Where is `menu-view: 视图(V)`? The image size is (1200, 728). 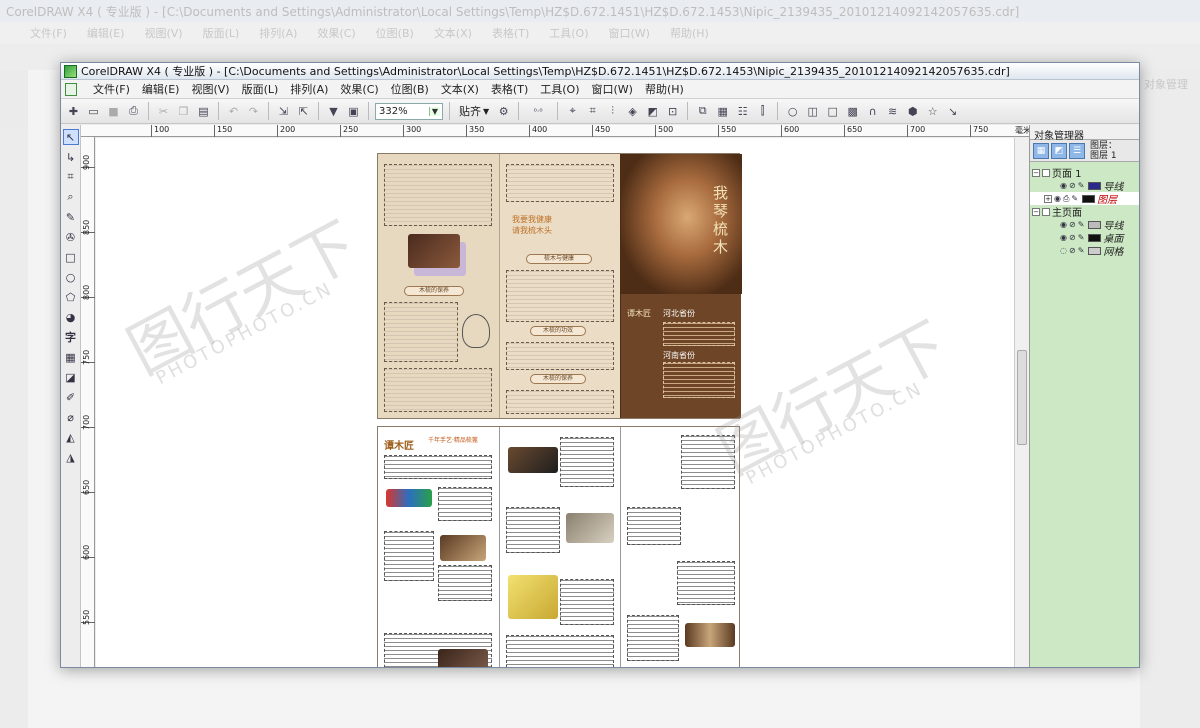
menu-view: 视图(V) is located at coordinates (210, 89).